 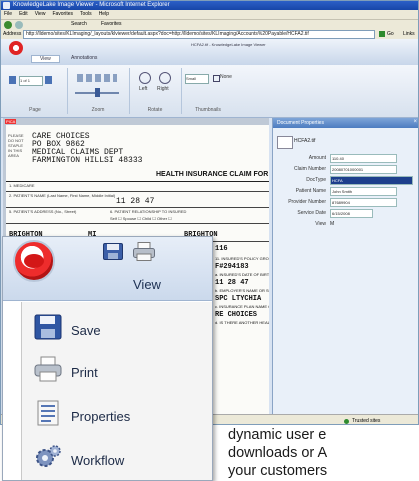 What do you see at coordinates (143, 89) in the screenshot?
I see `rotate-left-label: Left` at bounding box center [143, 89].